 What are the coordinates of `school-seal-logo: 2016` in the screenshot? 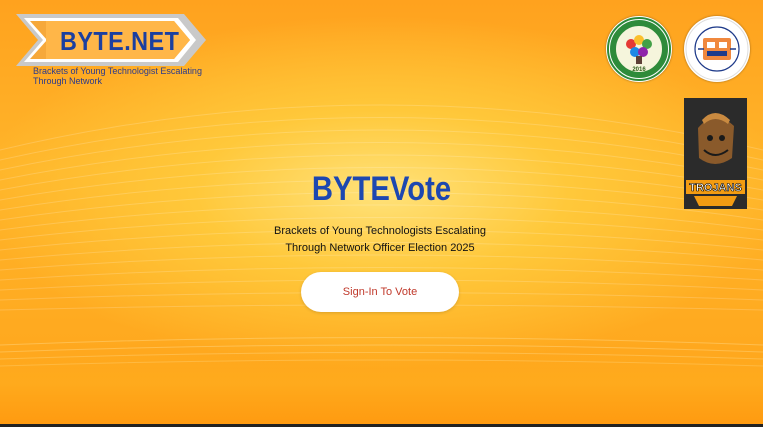 It's located at (639, 49).